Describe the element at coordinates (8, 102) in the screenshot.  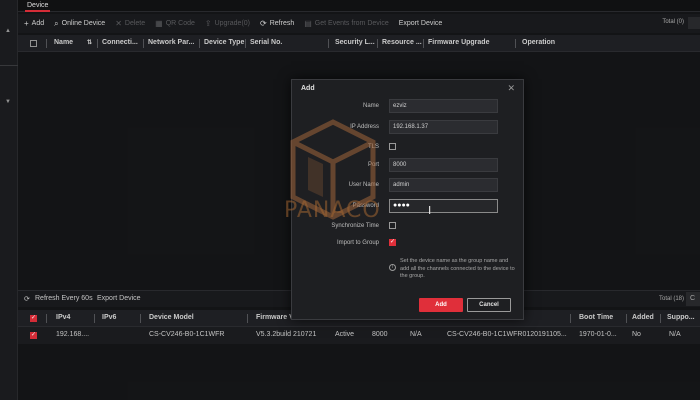
I see `caret-down-icon: ▼` at that location.